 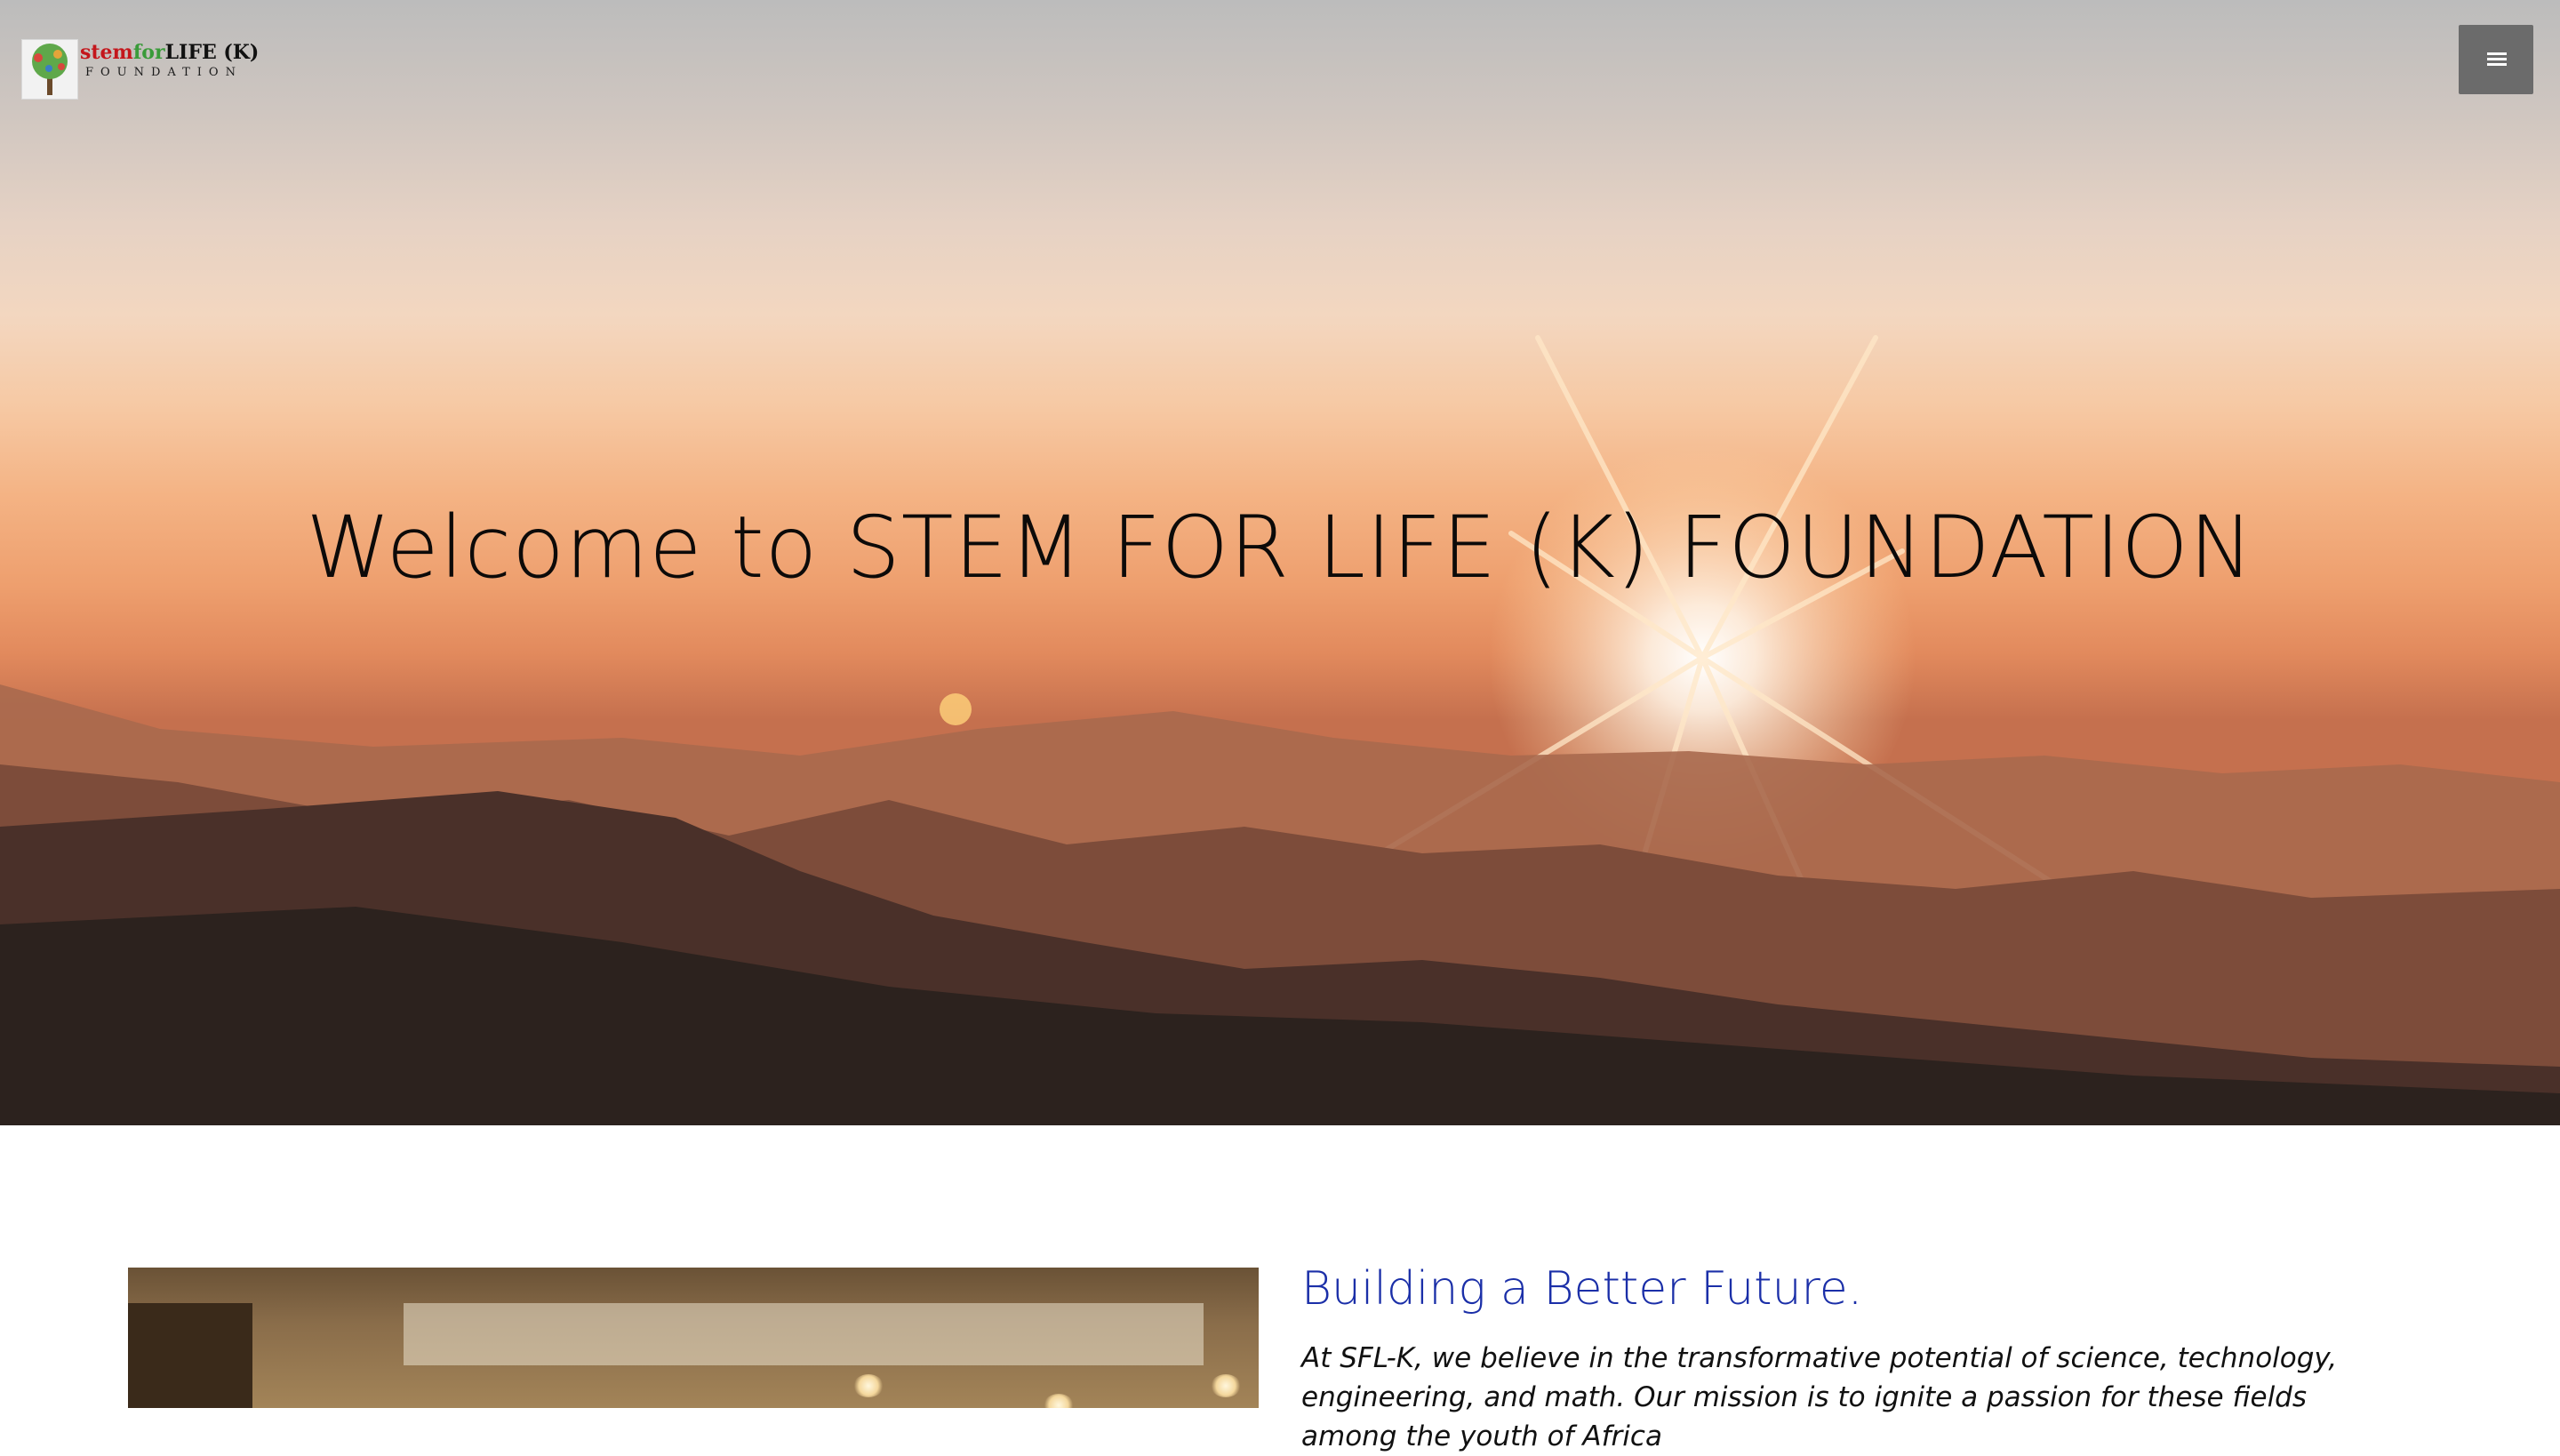 What do you see at coordinates (49, 69) in the screenshot?
I see `tree-logo-icon` at bounding box center [49, 69].